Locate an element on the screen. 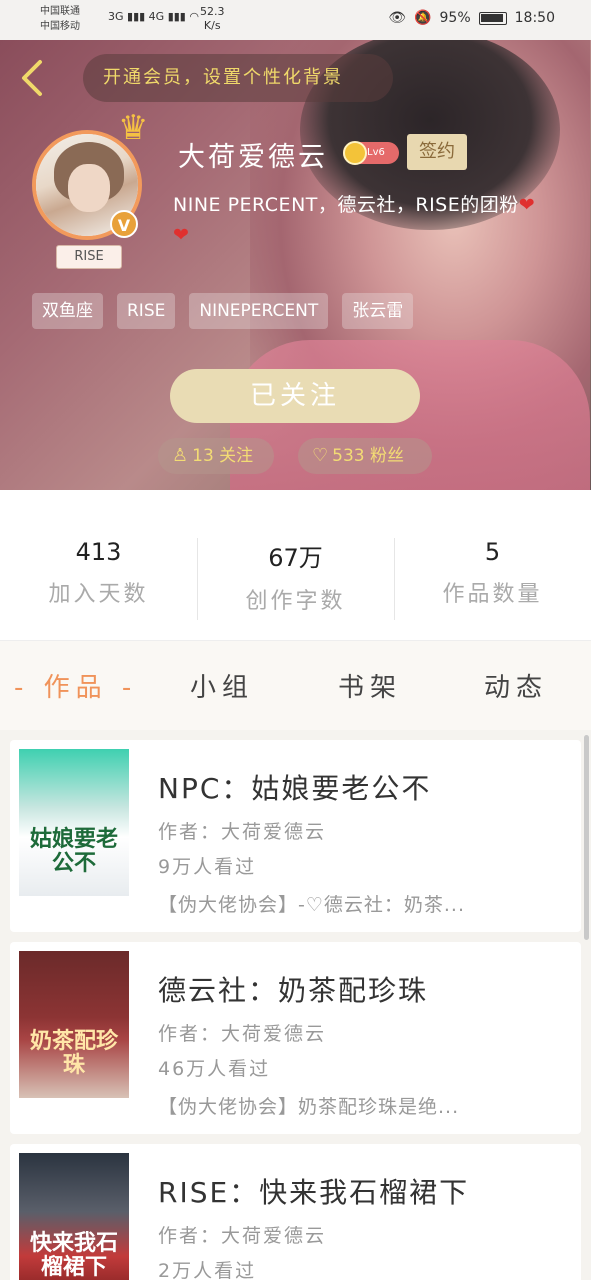  bio-text: NINE PERCENT，德云社，RISE的团粉 is located at coordinates (346, 205).